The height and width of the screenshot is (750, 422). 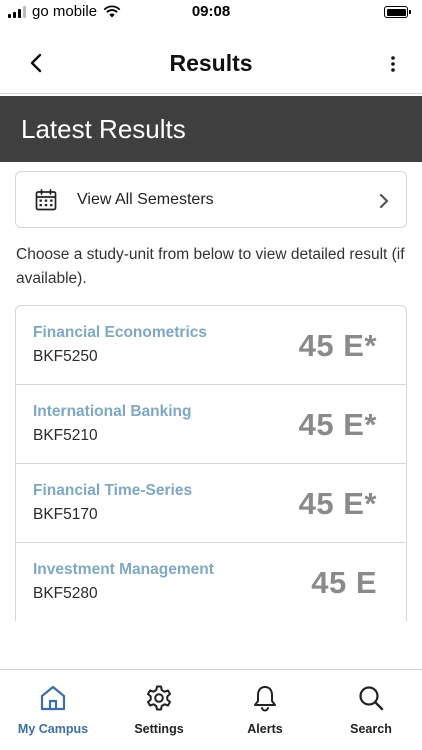 I want to click on page-title: Results, so click(x=211, y=63).